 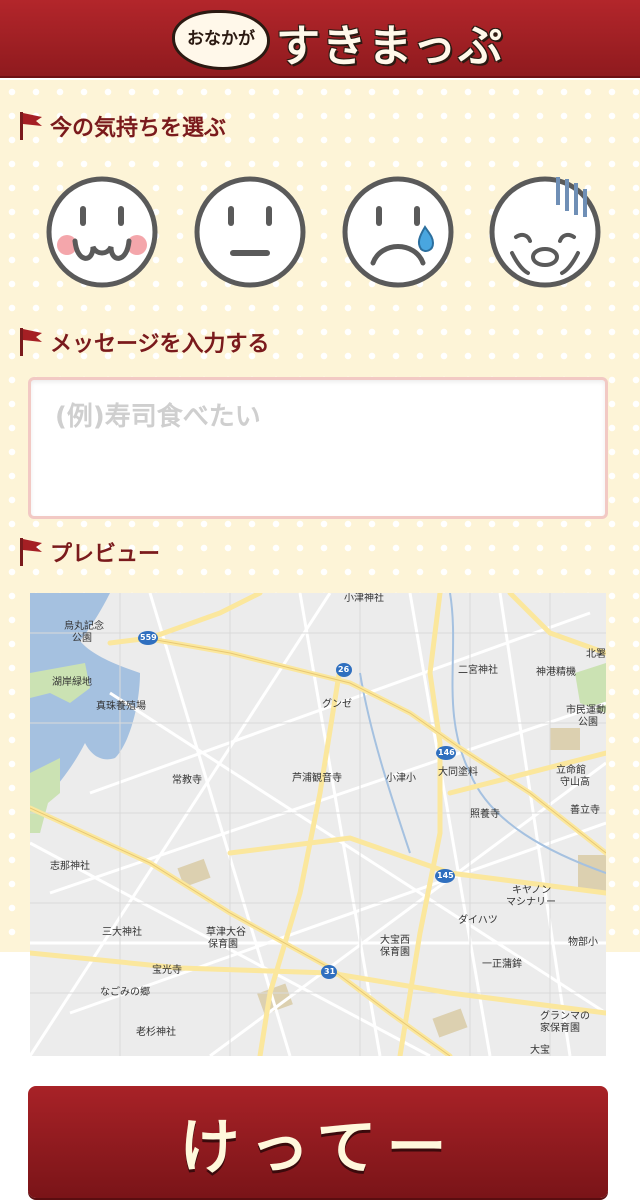 What do you see at coordinates (148, 637) in the screenshot?
I see `route-559-label: 559` at bounding box center [148, 637].